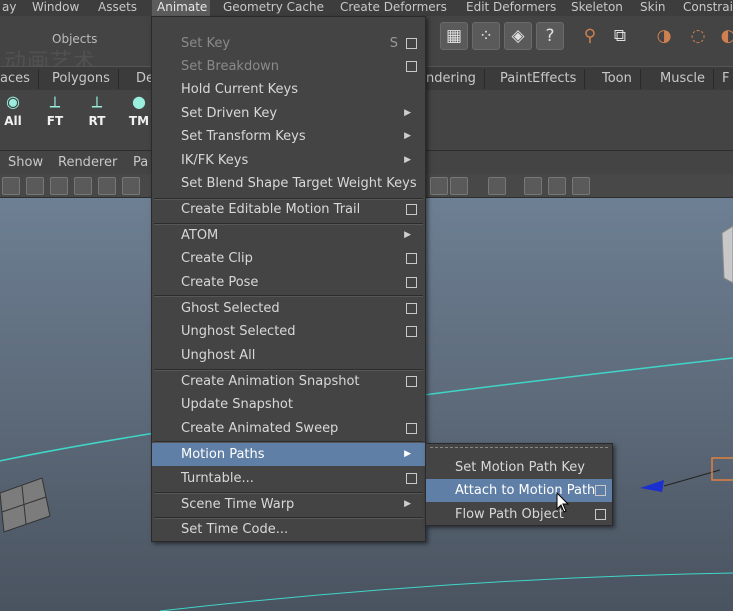 The height and width of the screenshot is (611, 733). What do you see at coordinates (288, 282) in the screenshot?
I see `menu-item-create-pose: Create Pose` at bounding box center [288, 282].